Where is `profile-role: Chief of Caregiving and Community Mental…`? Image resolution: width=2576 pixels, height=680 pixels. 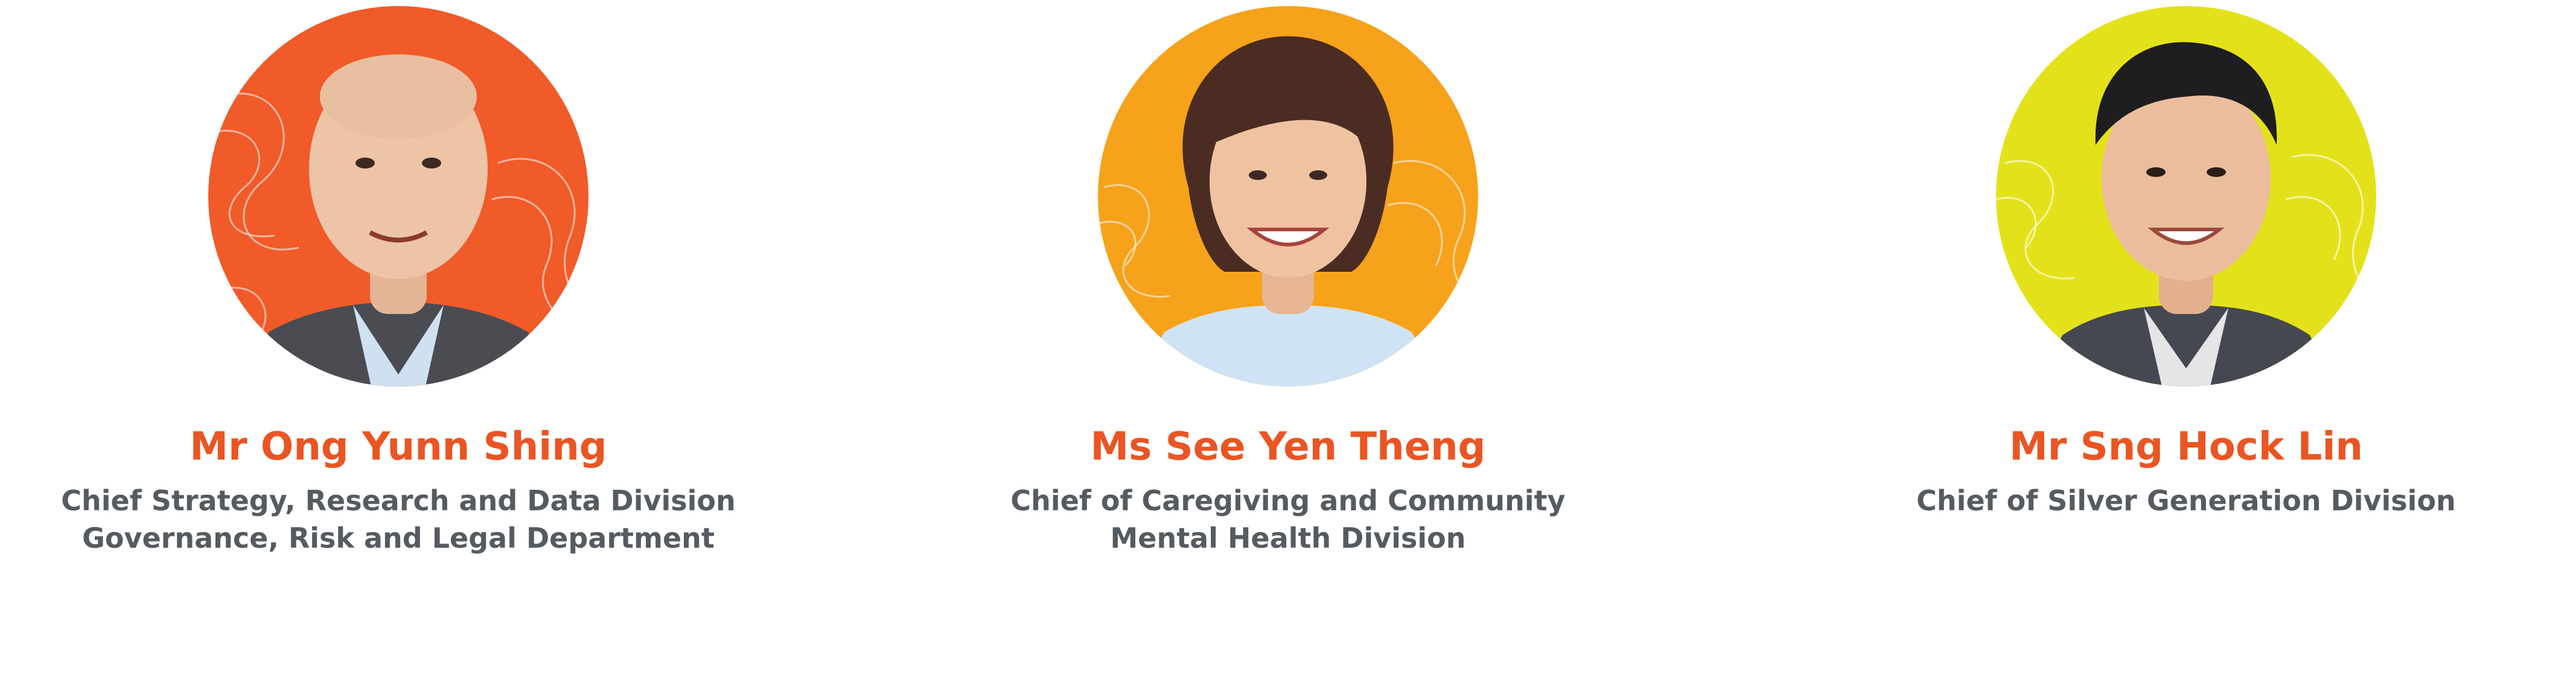
profile-role: Chief of Caregiving and Community Mental… is located at coordinates (1288, 519).